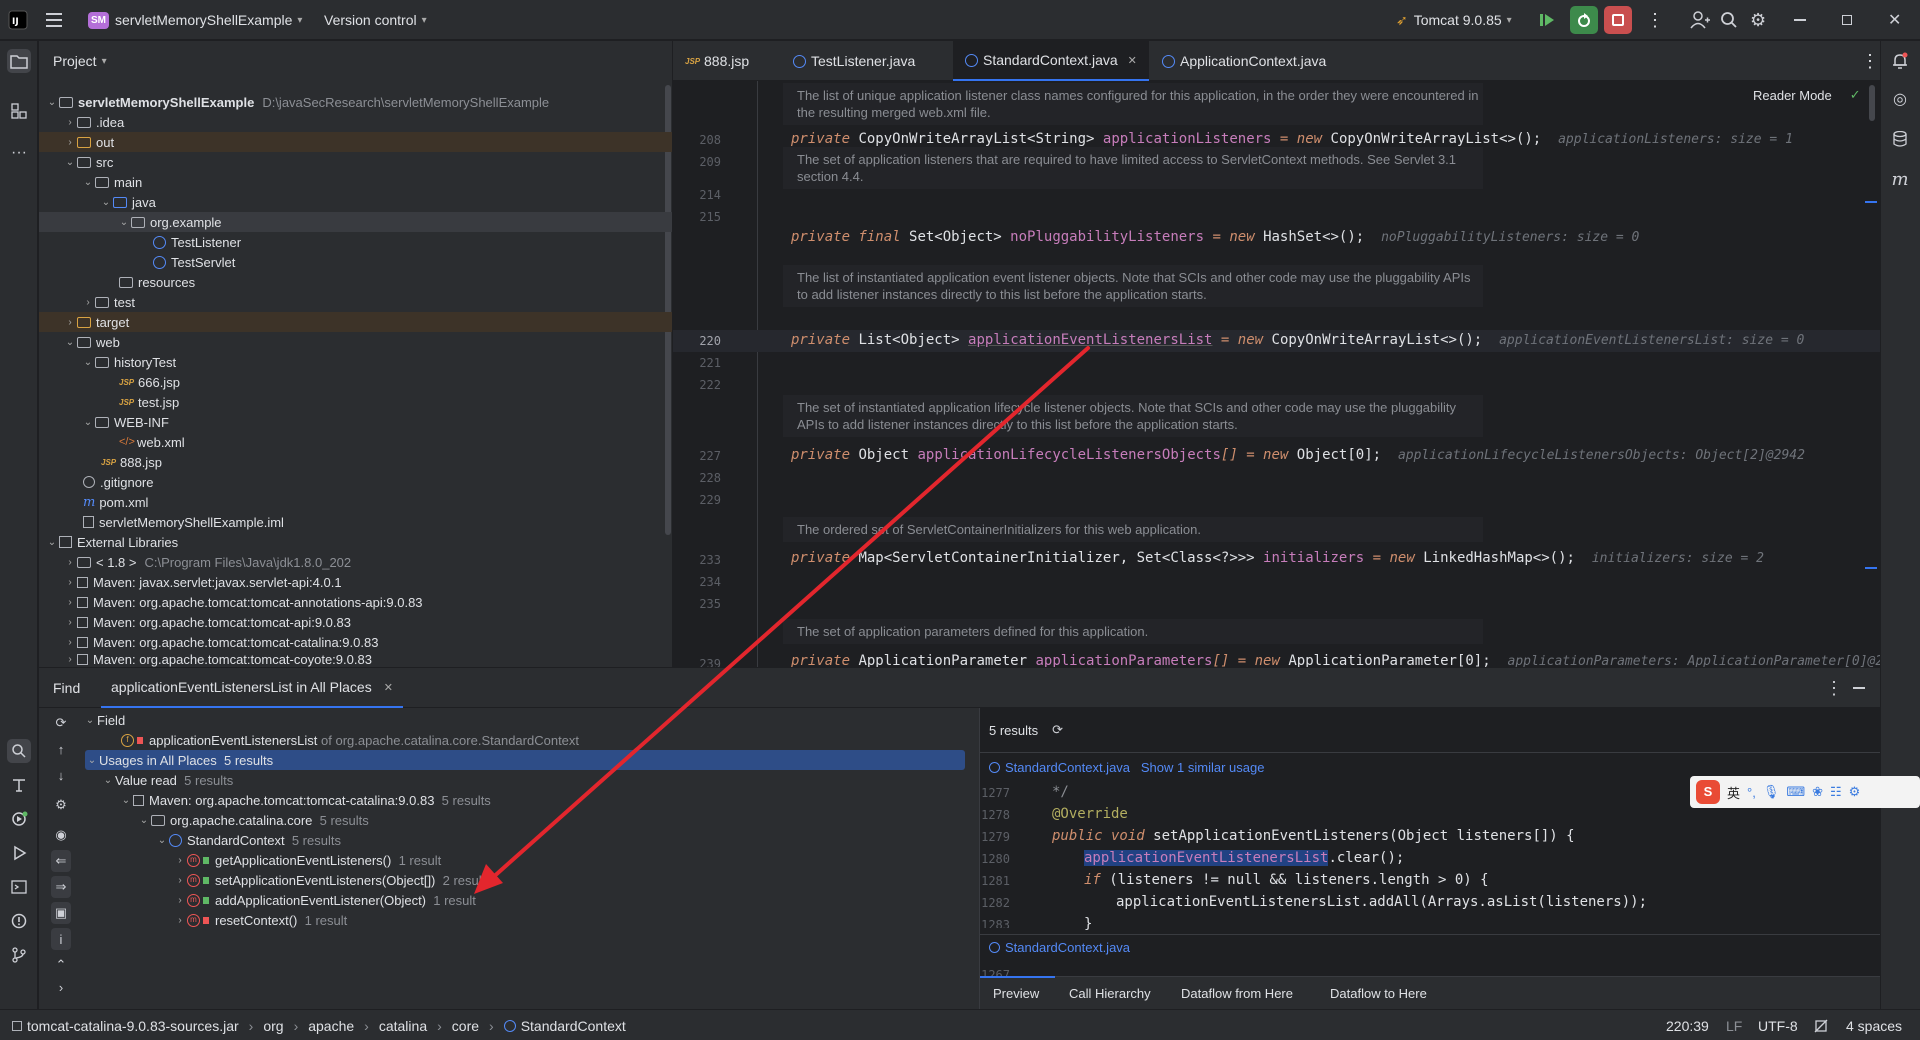 This screenshot has width=1920, height=1040. I want to click on run-tool-icon, so click(19, 853).